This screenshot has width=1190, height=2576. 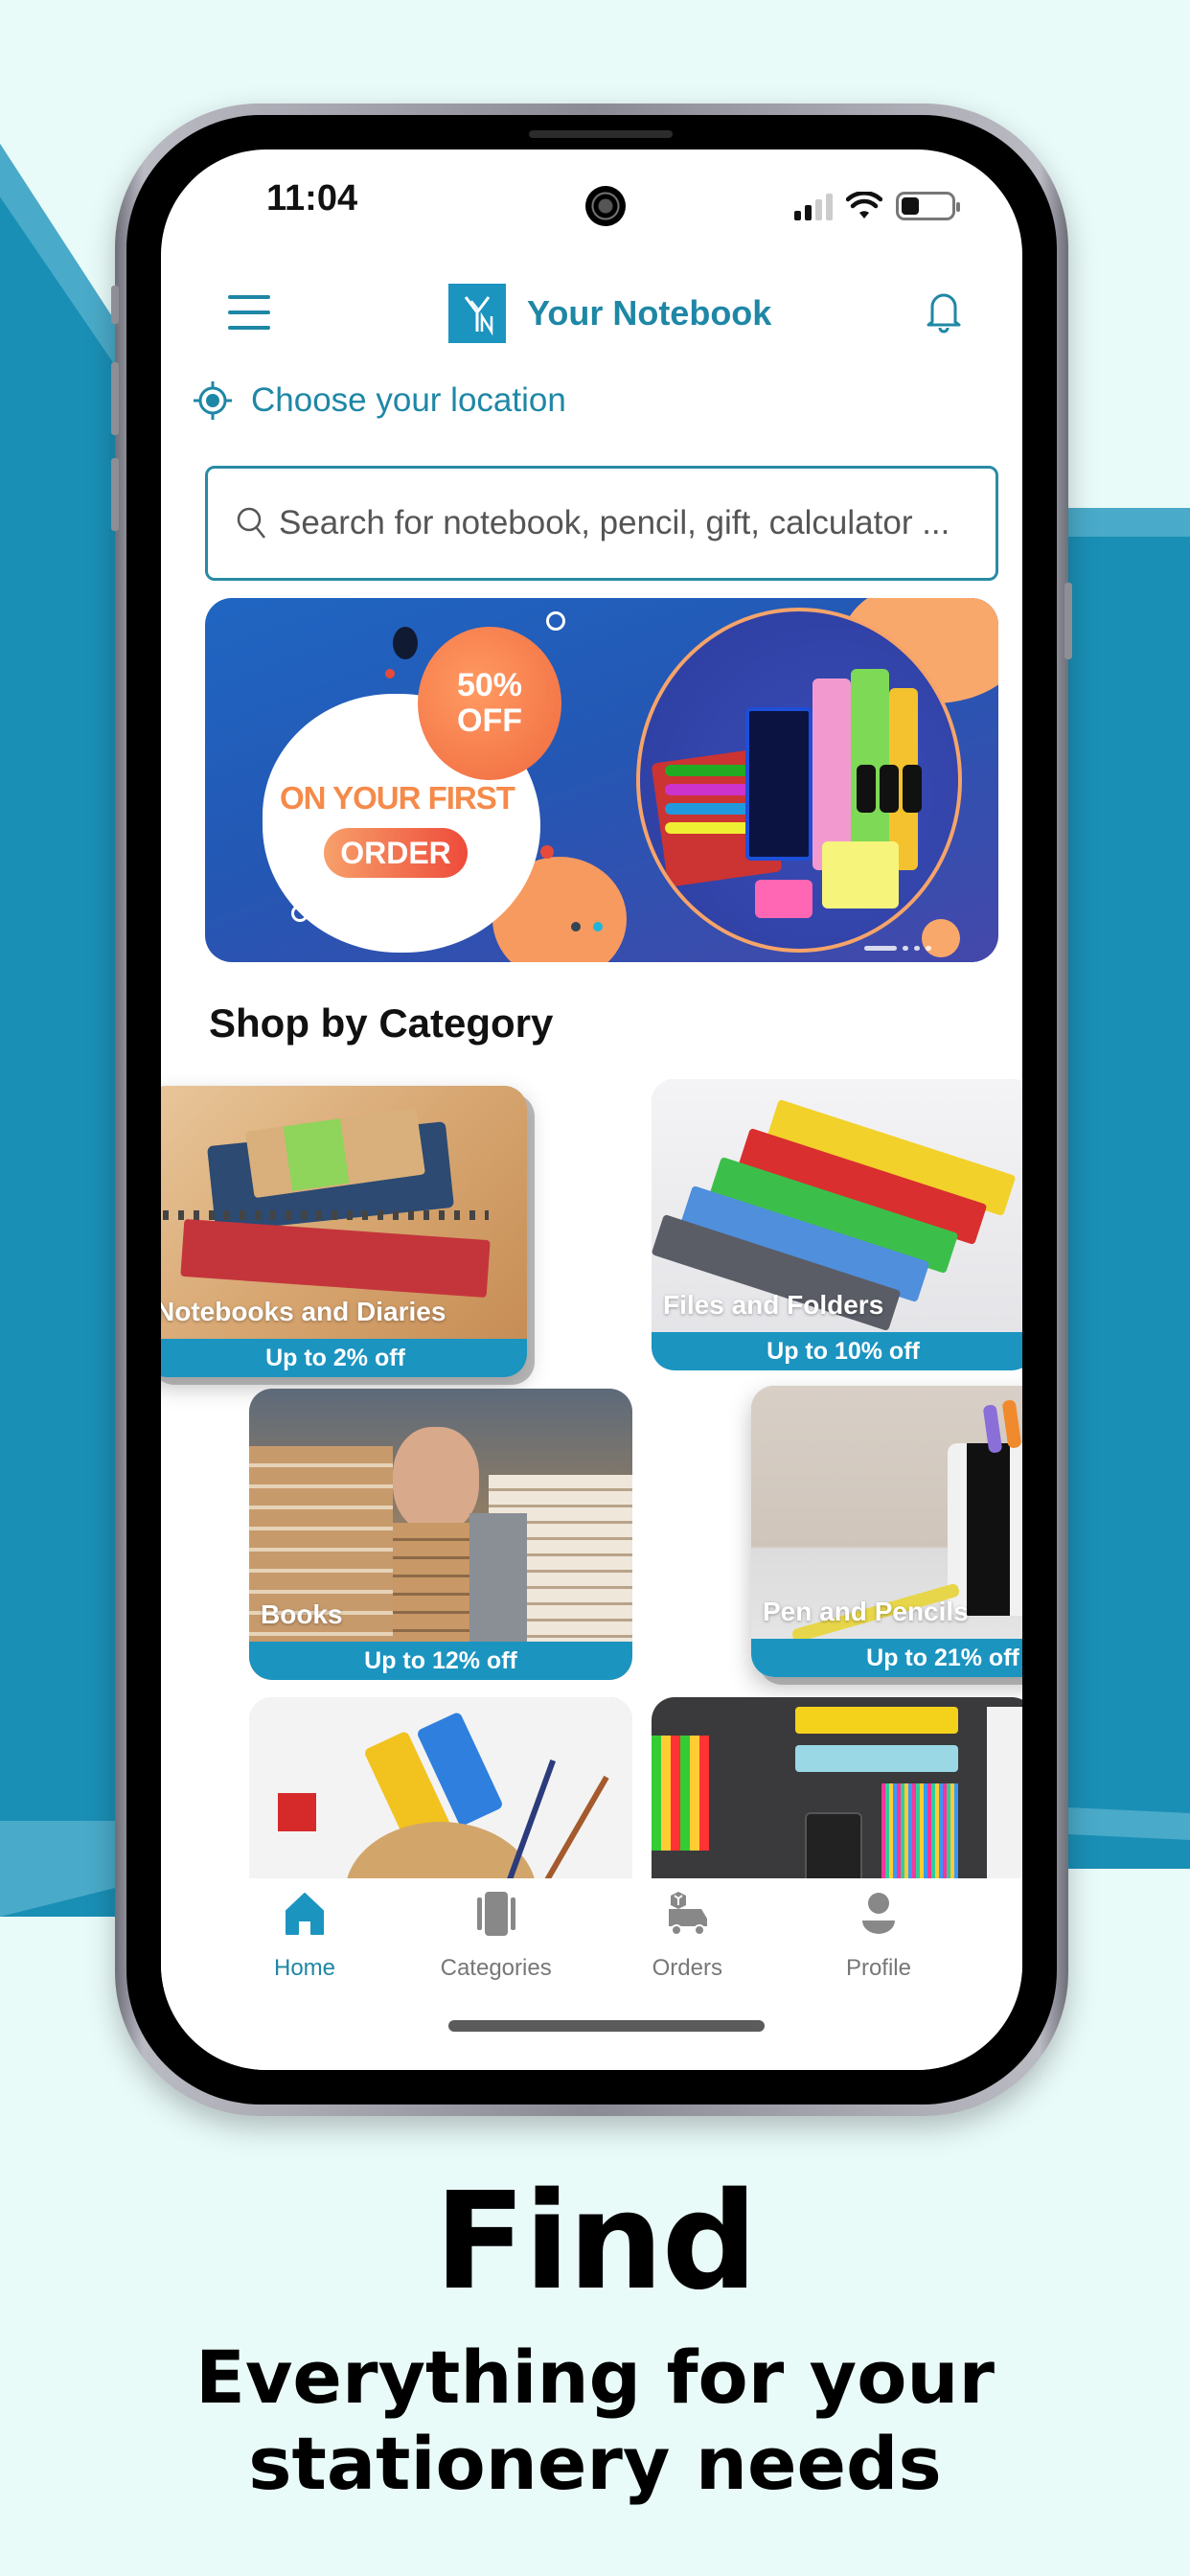 What do you see at coordinates (477, 313) in the screenshot?
I see `brand-logo` at bounding box center [477, 313].